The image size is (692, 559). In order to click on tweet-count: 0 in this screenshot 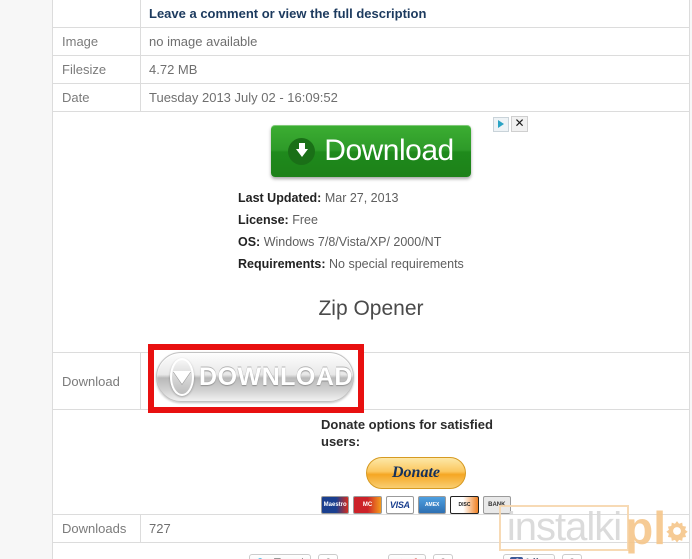, I will do `click(328, 556)`.